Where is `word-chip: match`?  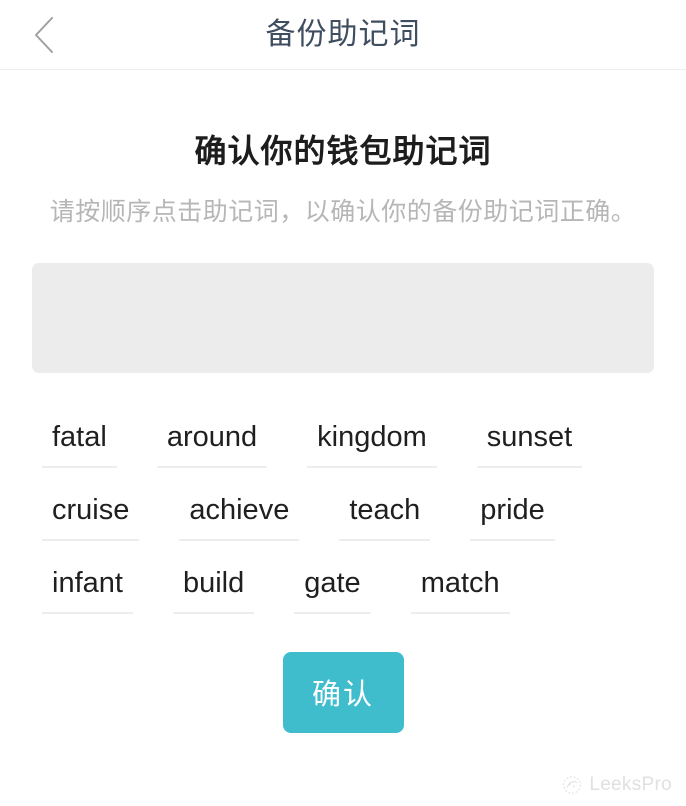
word-chip: match is located at coordinates (460, 587).